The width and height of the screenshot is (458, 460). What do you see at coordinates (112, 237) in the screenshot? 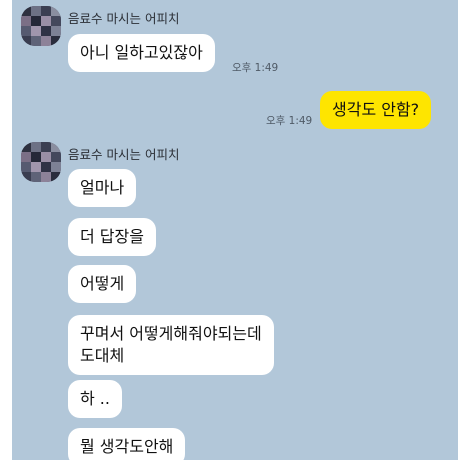
I see `message-bubble: 더 답장을` at bounding box center [112, 237].